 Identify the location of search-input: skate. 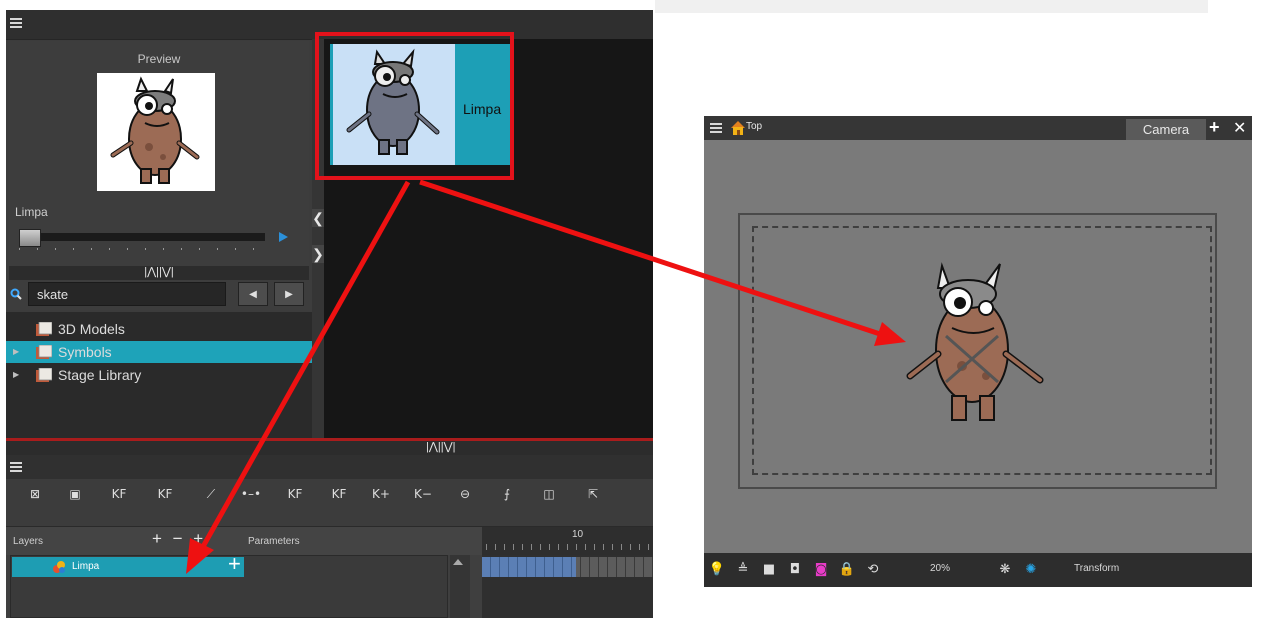
(127, 294).